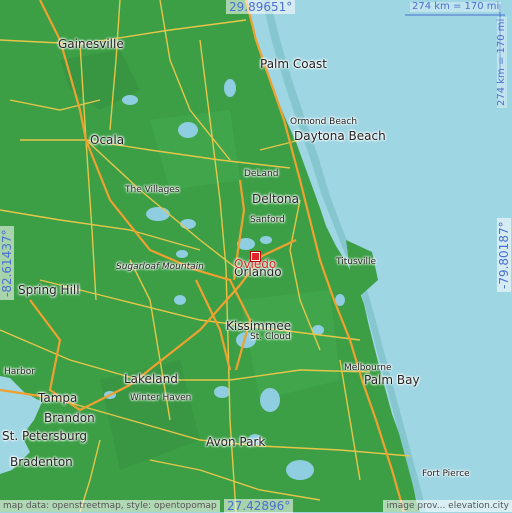  Describe the element at coordinates (501, 62) in the screenshot. I see `scale-label-right: 274 km = 170 mi` at that location.